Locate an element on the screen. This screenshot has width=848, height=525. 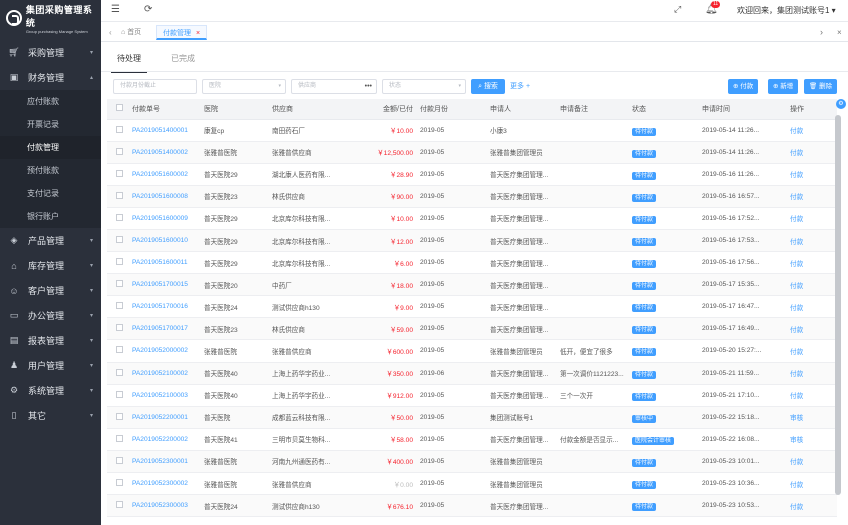
sidebar-subitem: 应付账款 is located at coordinates (50, 101).